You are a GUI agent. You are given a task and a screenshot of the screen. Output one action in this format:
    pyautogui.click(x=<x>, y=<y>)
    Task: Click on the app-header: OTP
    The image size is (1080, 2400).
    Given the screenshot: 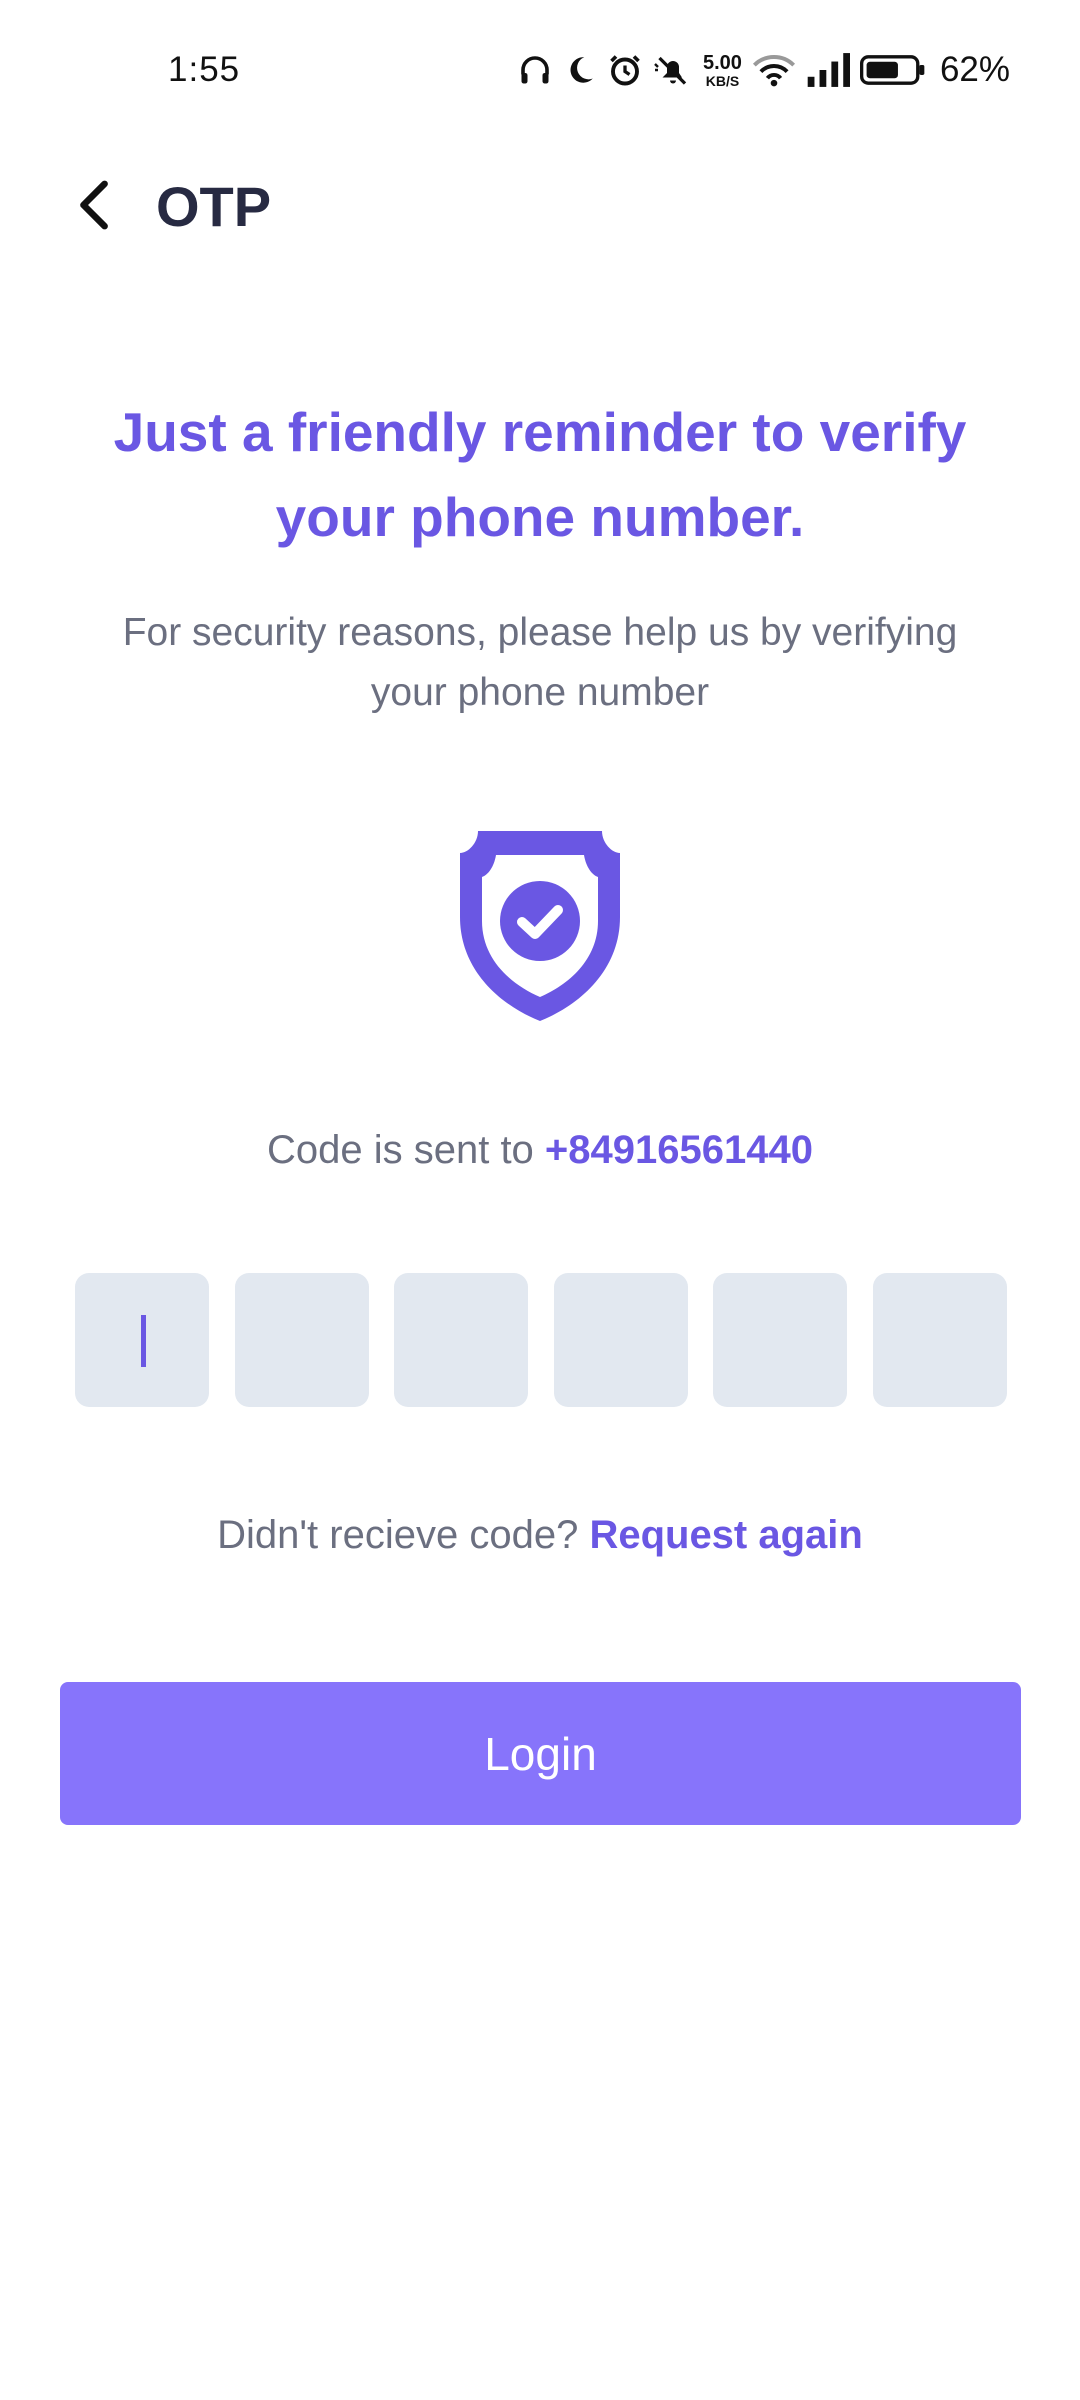 What is the action you would take?
    pyautogui.click(x=540, y=205)
    